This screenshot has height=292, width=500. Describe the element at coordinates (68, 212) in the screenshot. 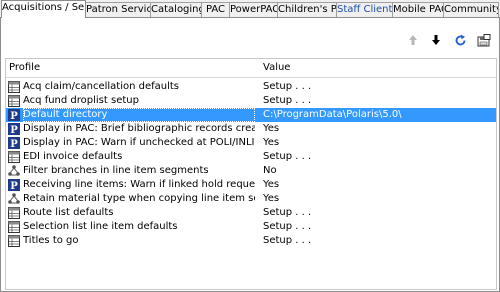

I see `row-profile-name: Route list defaults` at that location.